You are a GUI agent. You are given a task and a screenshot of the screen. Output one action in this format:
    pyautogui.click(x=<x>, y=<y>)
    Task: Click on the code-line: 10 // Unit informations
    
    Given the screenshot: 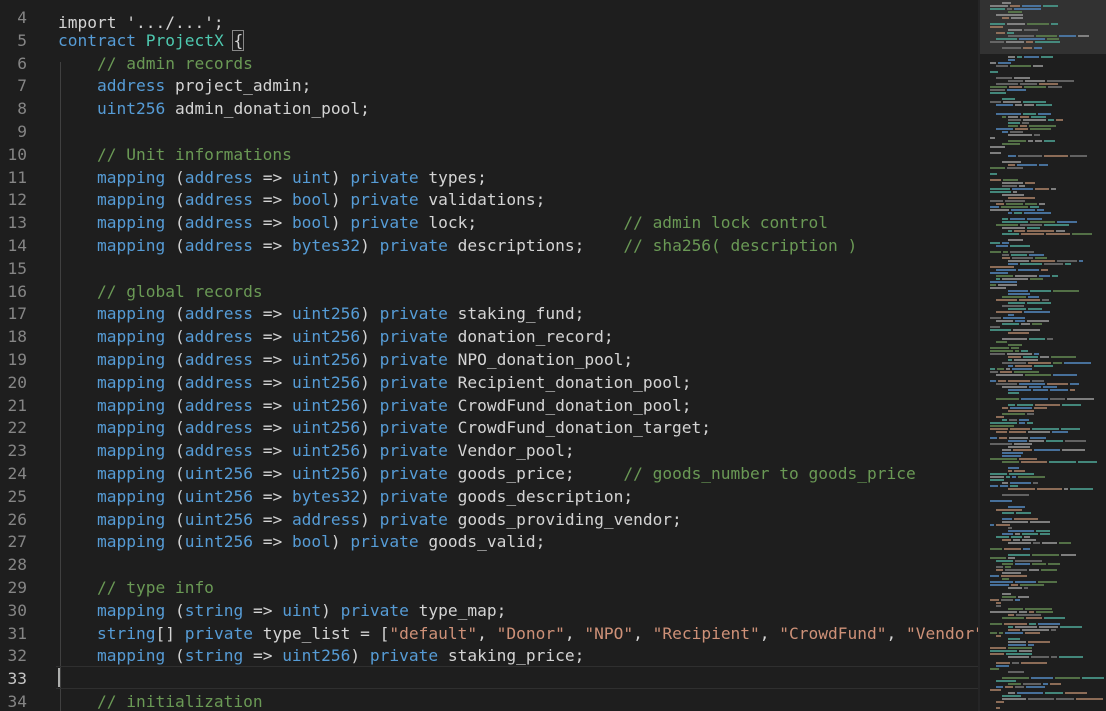 What is the action you would take?
    pyautogui.click(x=490, y=154)
    